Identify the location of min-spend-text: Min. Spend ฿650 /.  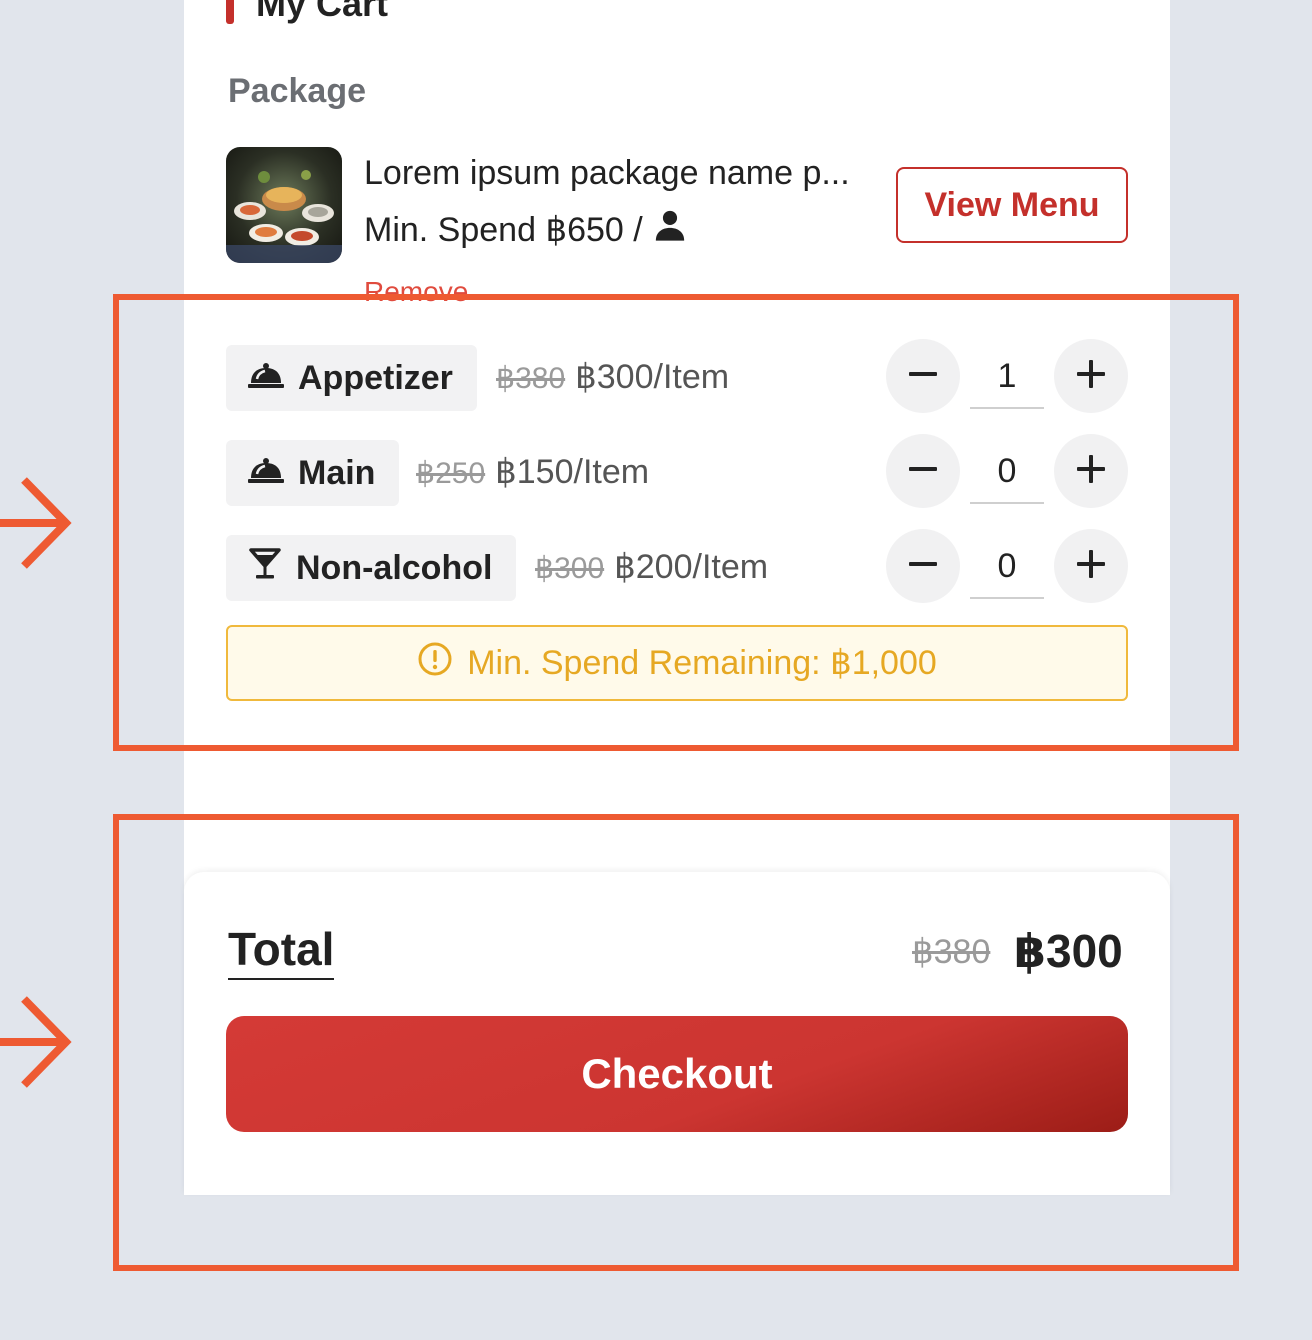
(503, 229).